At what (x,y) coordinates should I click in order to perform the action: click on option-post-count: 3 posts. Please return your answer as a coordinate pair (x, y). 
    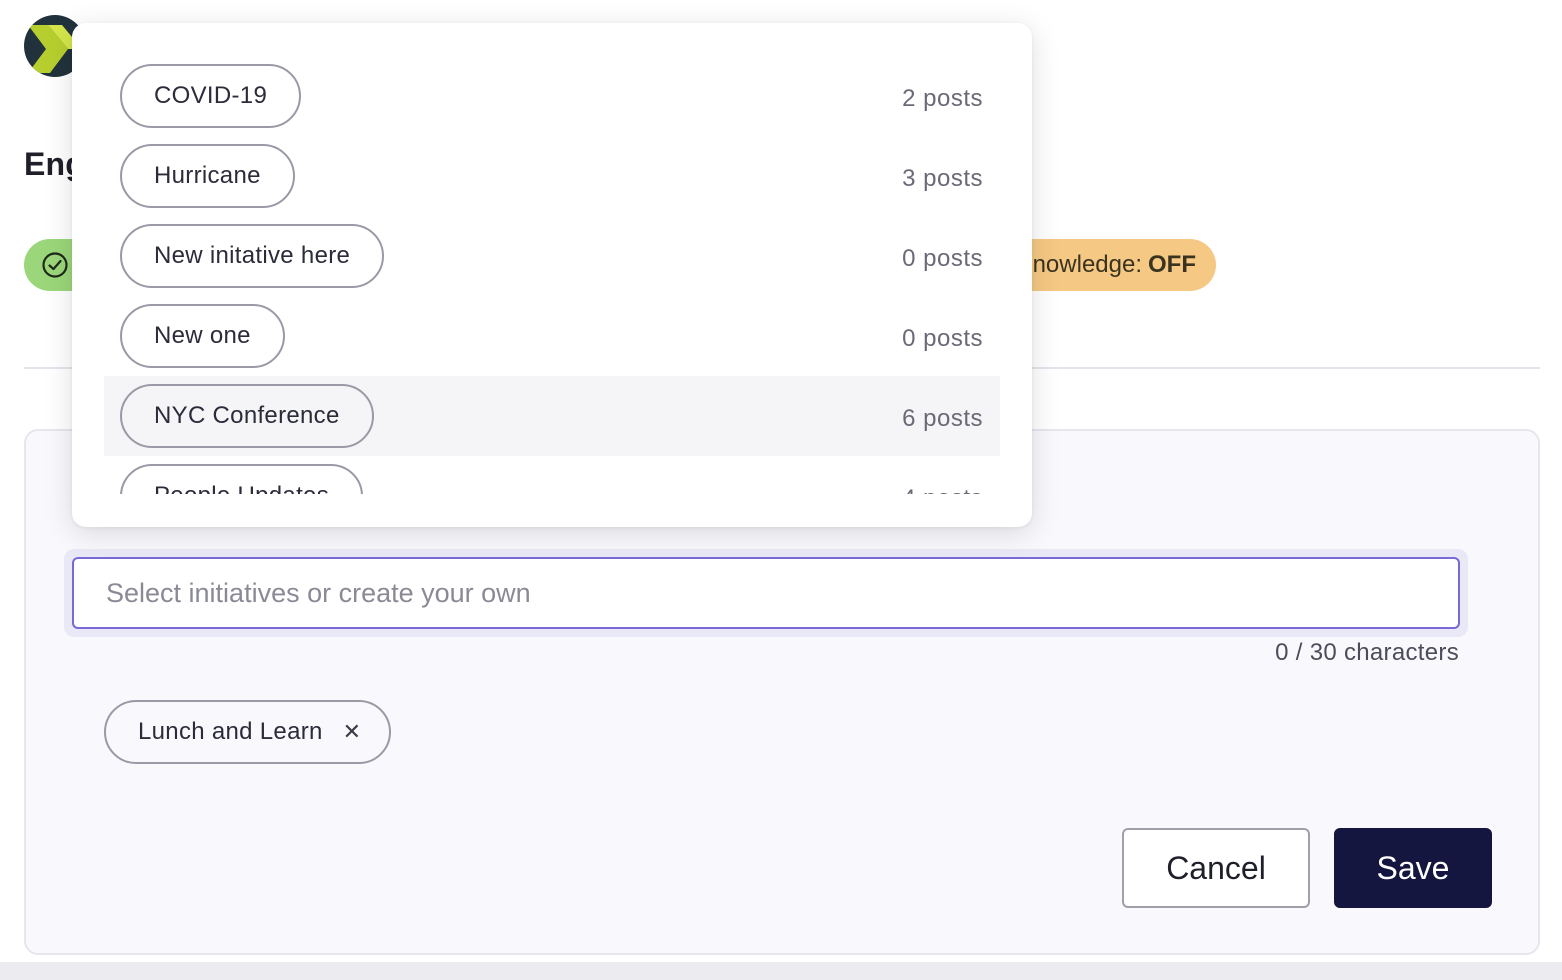
    Looking at the image, I should click on (942, 178).